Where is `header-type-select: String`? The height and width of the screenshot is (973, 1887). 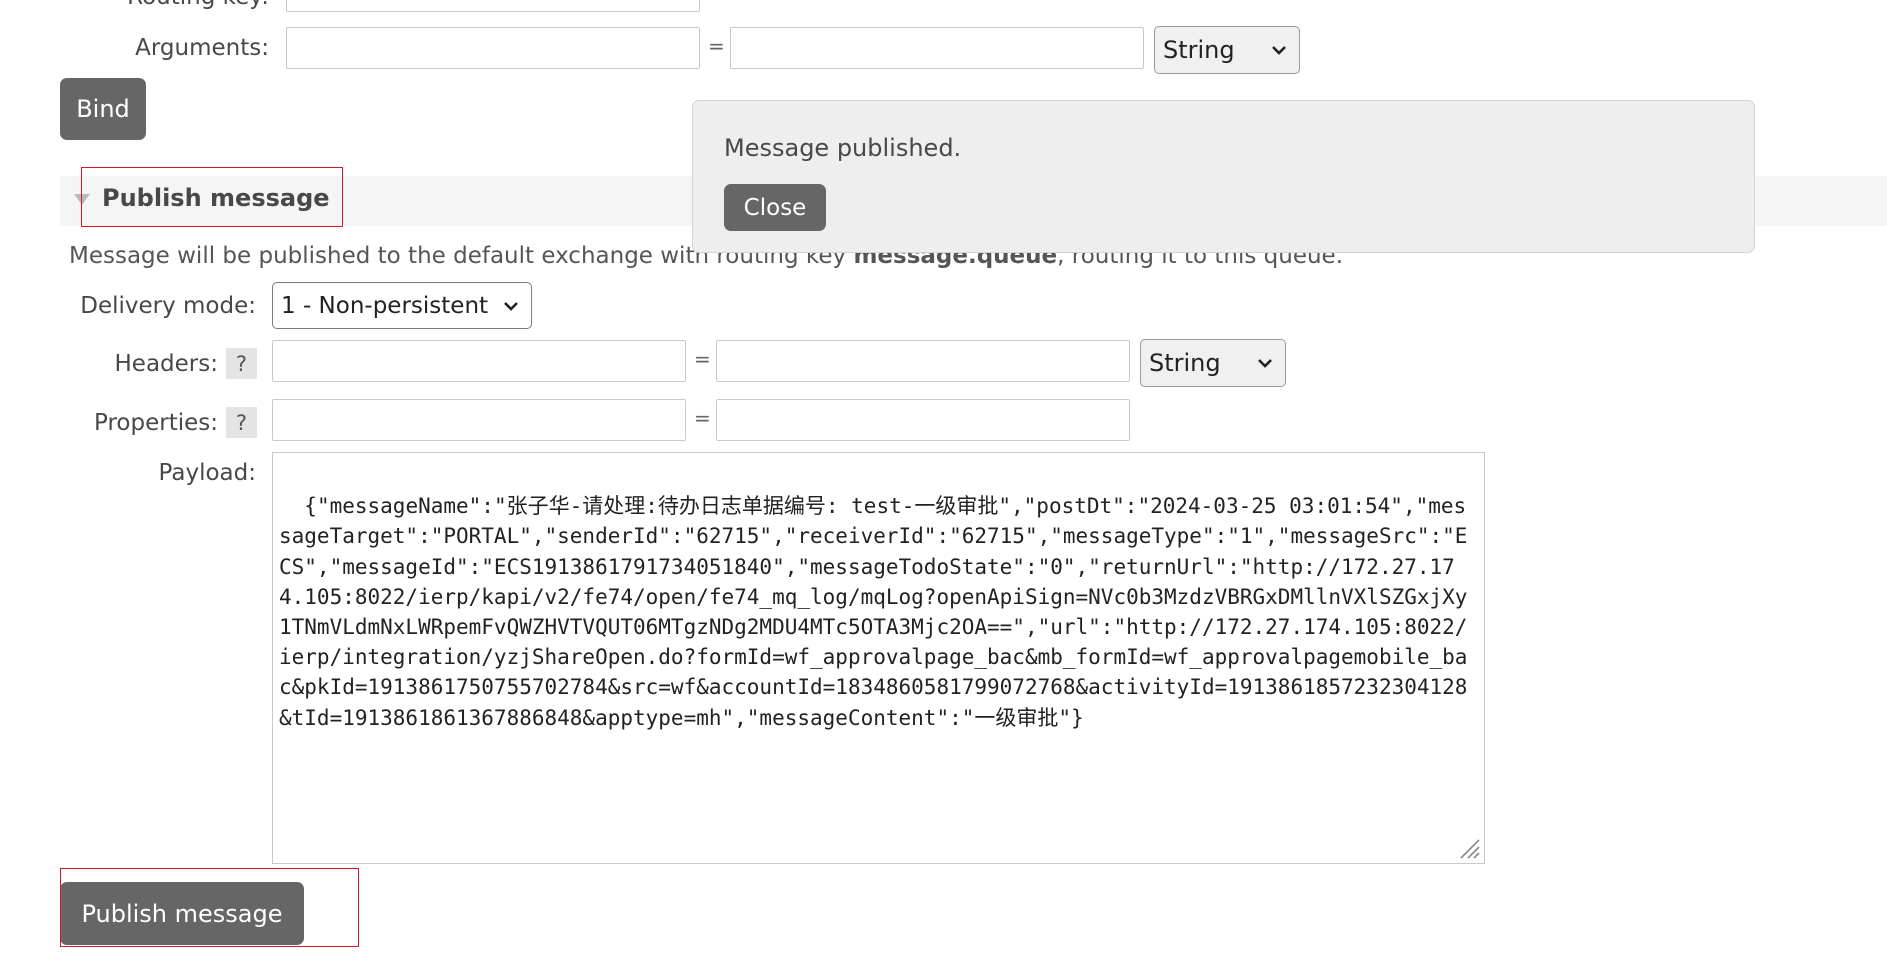 header-type-select: String is located at coordinates (1213, 363).